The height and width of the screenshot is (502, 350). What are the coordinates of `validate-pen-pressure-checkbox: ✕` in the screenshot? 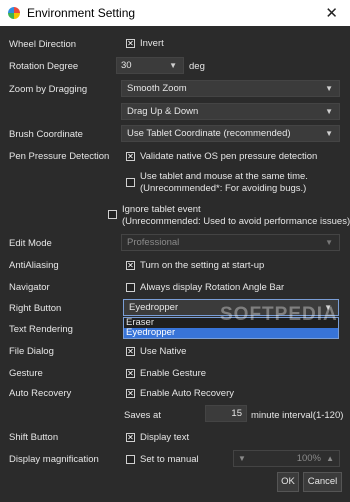 It's located at (130, 156).